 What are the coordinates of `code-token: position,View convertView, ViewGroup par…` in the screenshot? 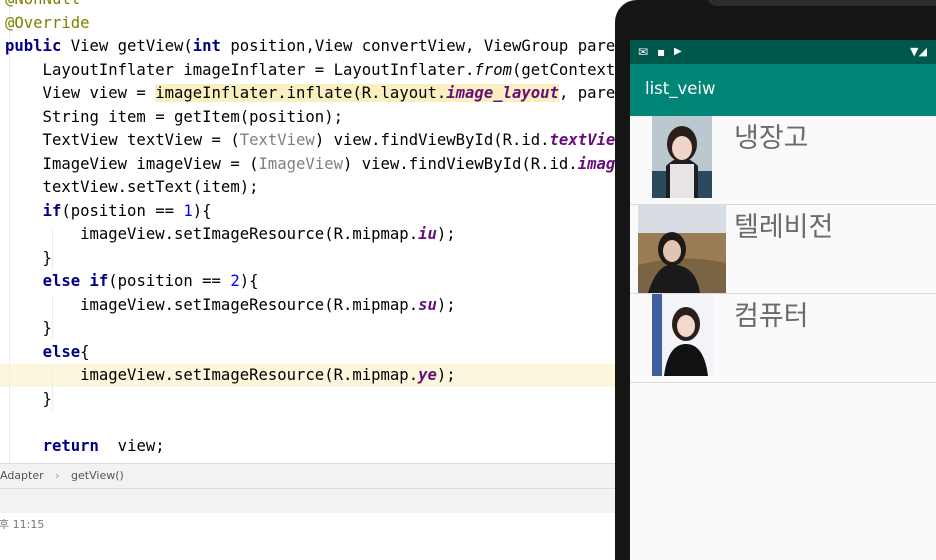 It's located at (424, 46).